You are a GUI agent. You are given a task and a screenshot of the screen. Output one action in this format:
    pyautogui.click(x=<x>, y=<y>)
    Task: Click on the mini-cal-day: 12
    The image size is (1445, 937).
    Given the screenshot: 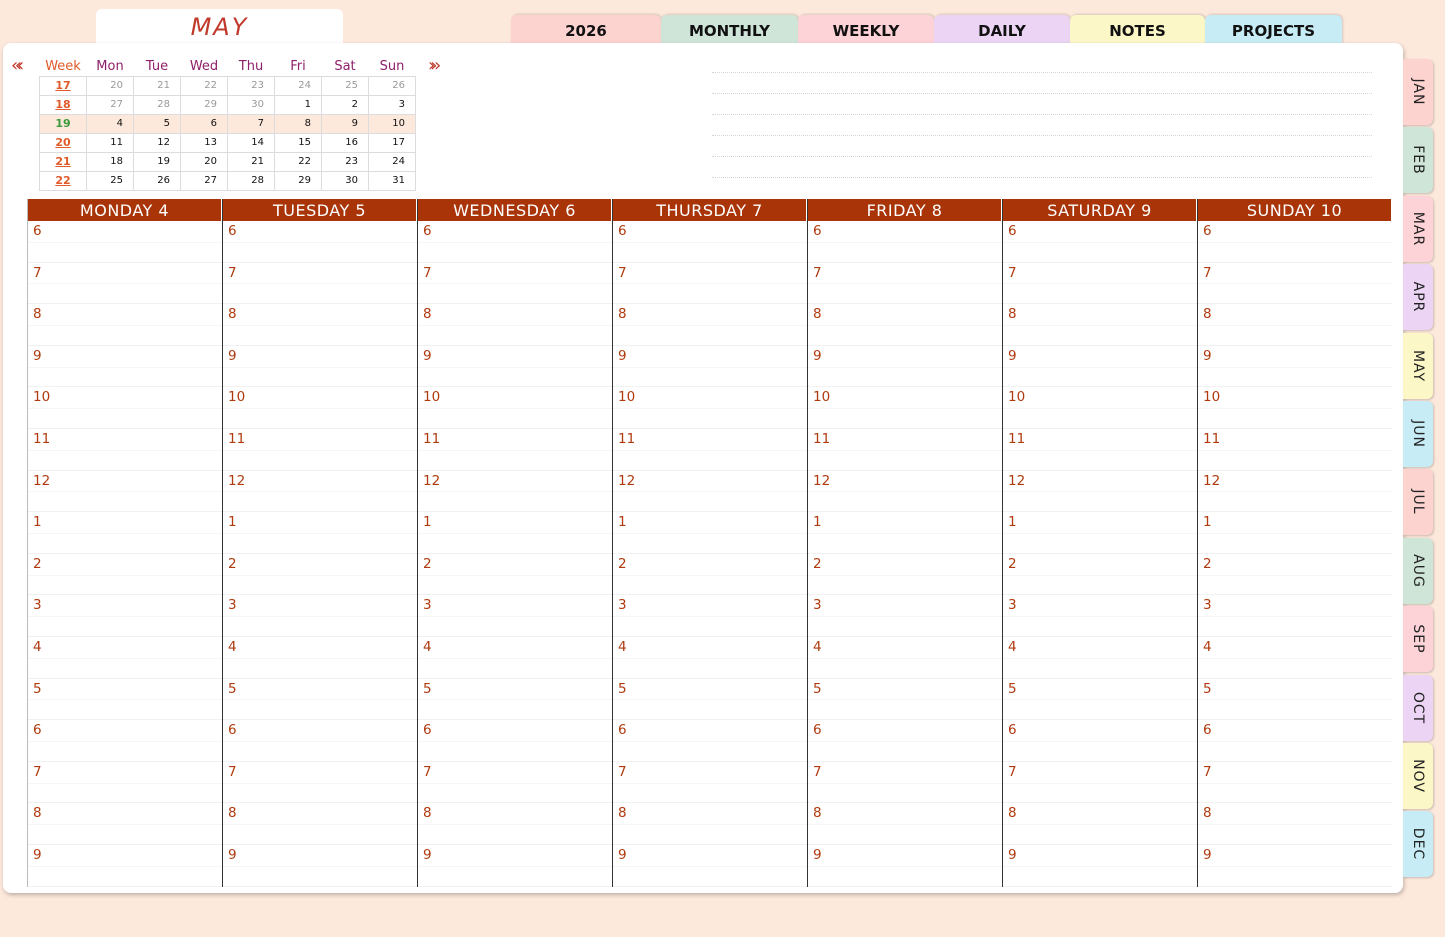 What is the action you would take?
    pyautogui.click(x=157, y=142)
    